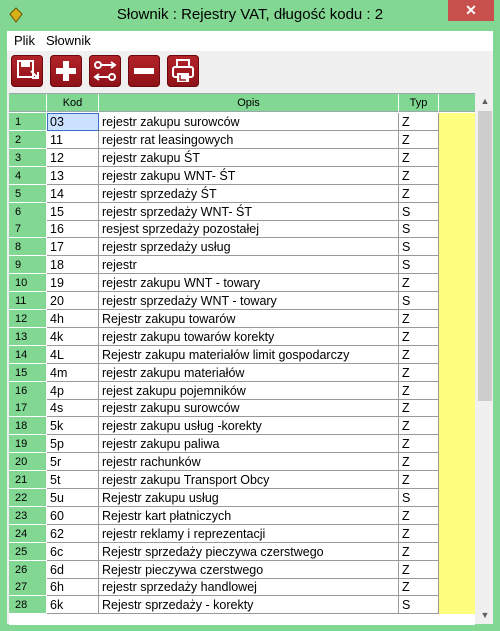 Image resolution: width=500 pixels, height=631 pixels. I want to click on cell-kod: 03, so click(73, 122).